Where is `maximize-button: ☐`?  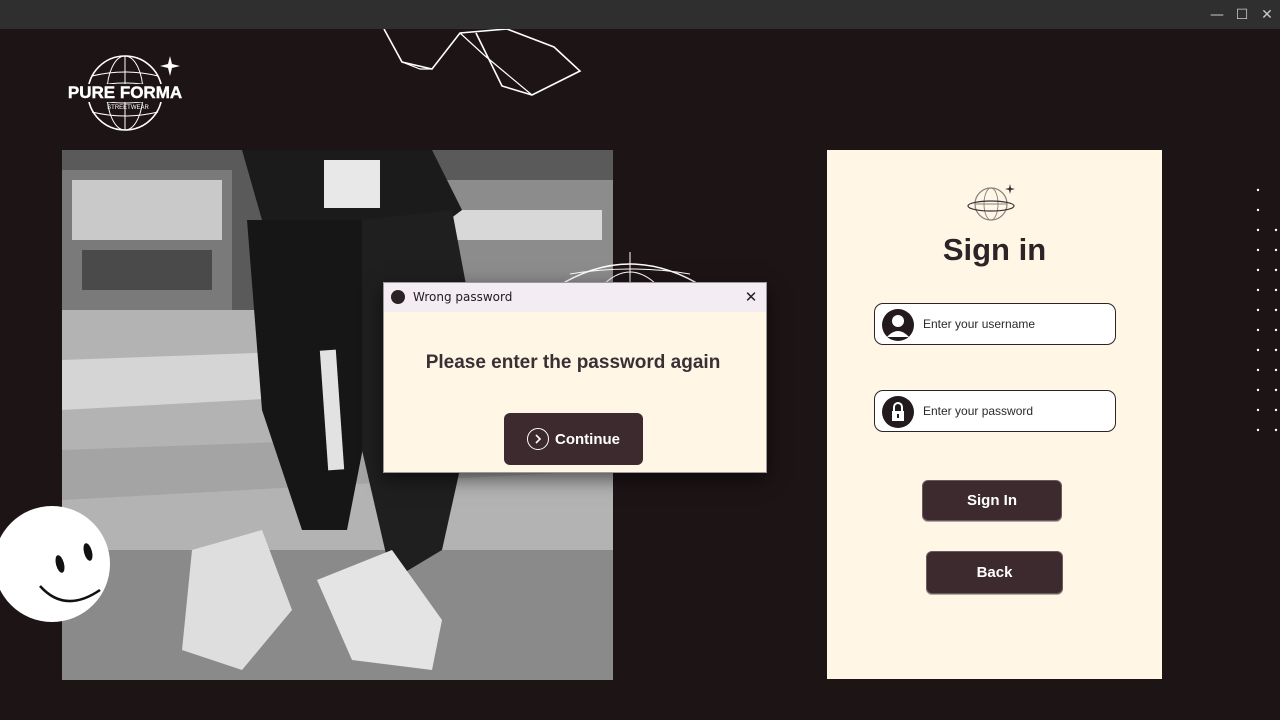
maximize-button: ☐ is located at coordinates (1242, 14).